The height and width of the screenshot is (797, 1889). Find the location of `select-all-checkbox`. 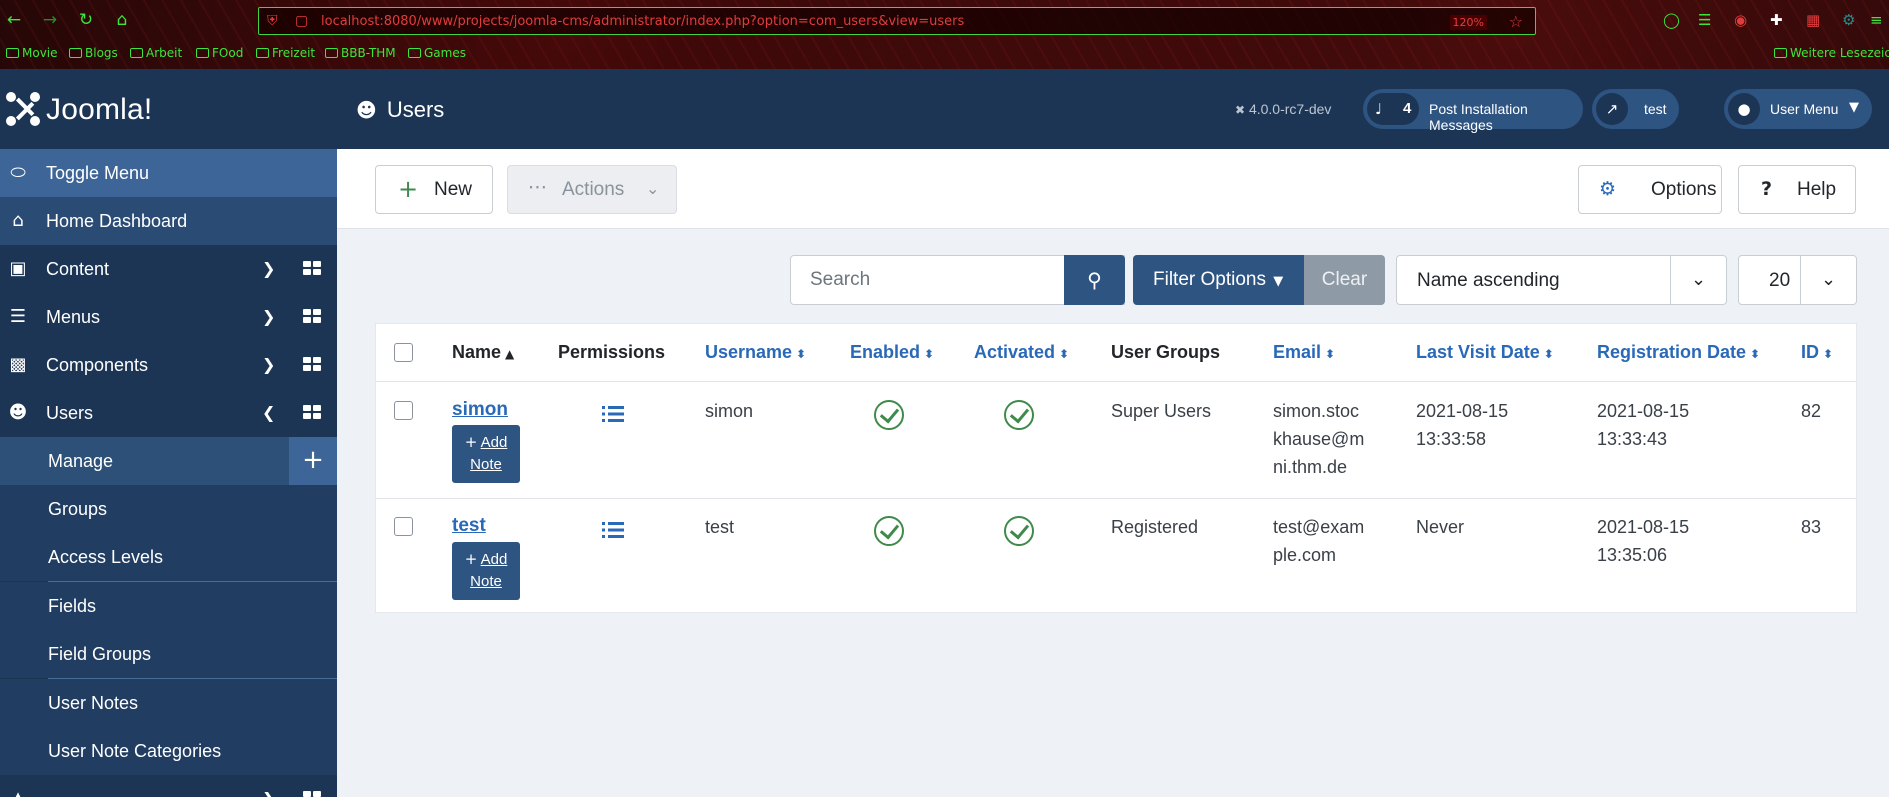

select-all-checkbox is located at coordinates (403, 352).